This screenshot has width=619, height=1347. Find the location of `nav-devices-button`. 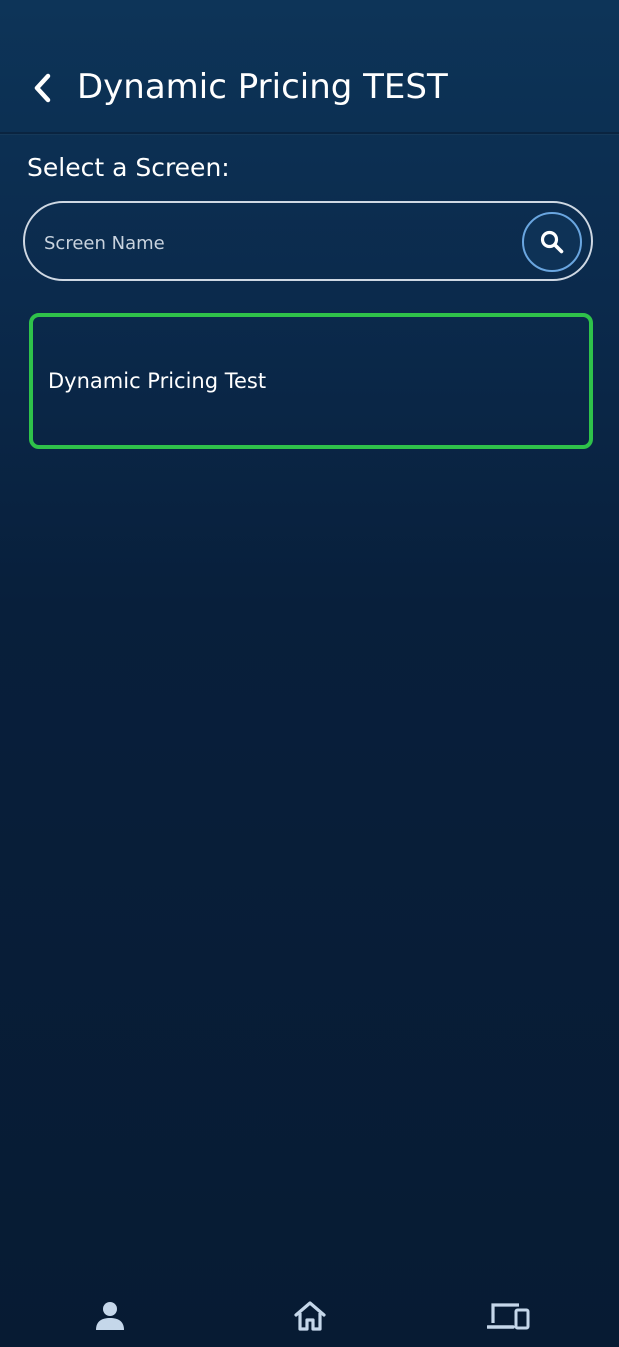

nav-devices-button is located at coordinates (509, 1316).